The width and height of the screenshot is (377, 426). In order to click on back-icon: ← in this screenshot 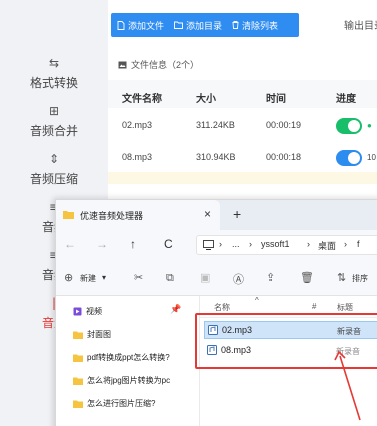, I will do `click(70, 244)`.